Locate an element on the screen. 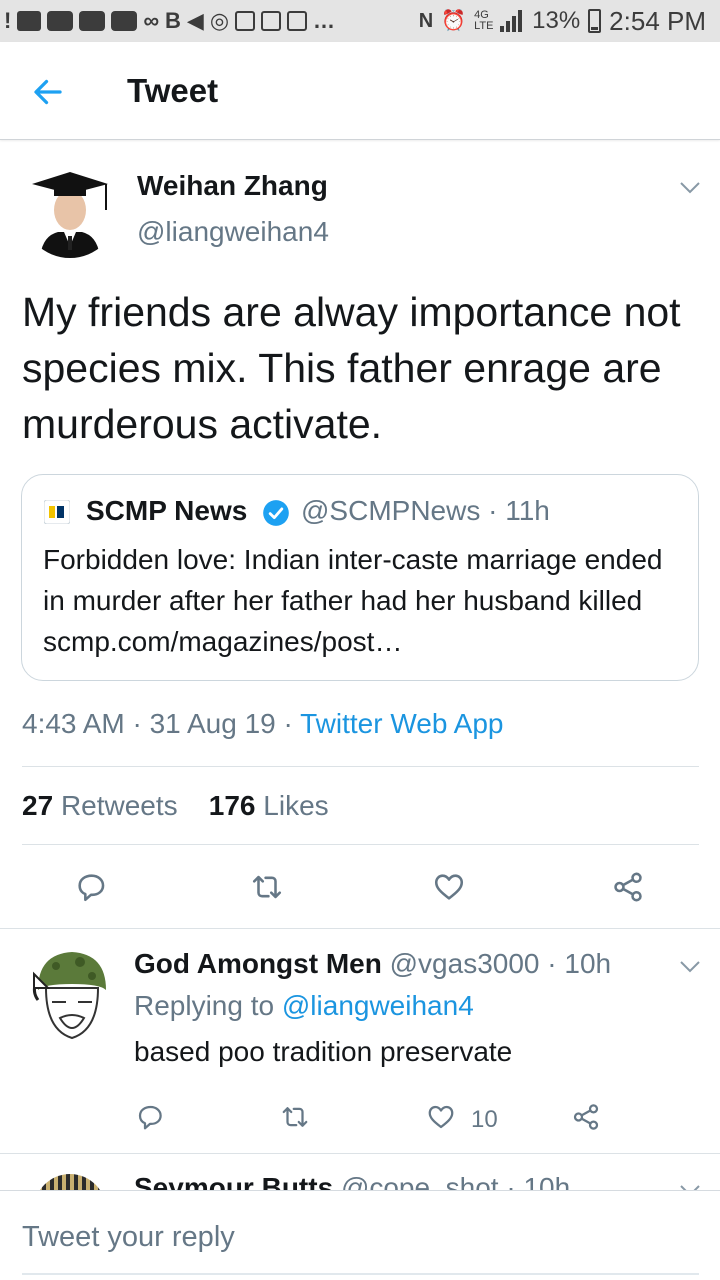  quoted-author-name: SCMP News is located at coordinates (167, 510).